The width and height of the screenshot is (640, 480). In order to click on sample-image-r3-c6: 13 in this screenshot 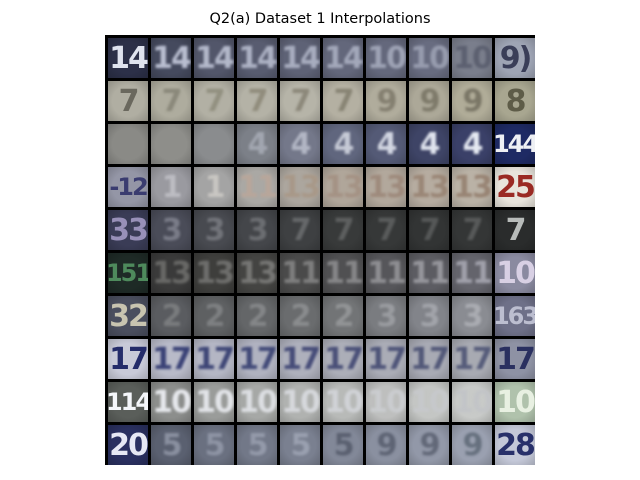, I will do `click(386, 187)`.